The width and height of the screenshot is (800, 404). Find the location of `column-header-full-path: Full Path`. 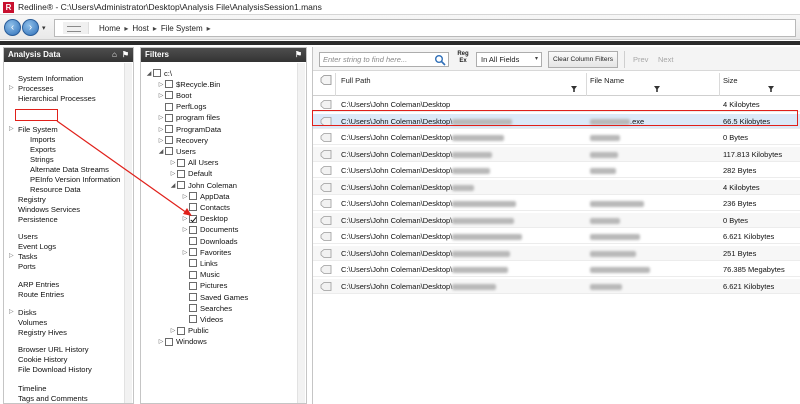

column-header-full-path: Full Path is located at coordinates (356, 80).